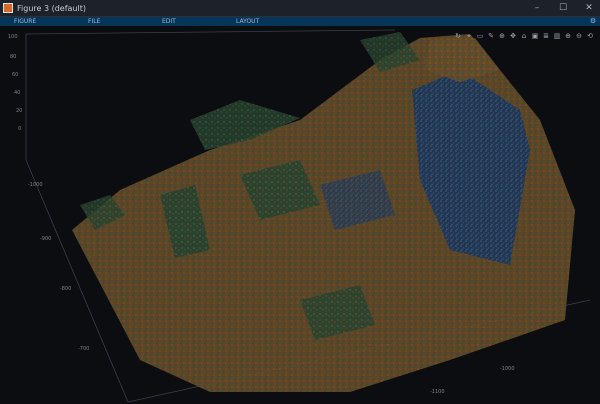 This screenshot has height=404, width=600. I want to click on window-controls: – ☐ ✕, so click(563, 8).